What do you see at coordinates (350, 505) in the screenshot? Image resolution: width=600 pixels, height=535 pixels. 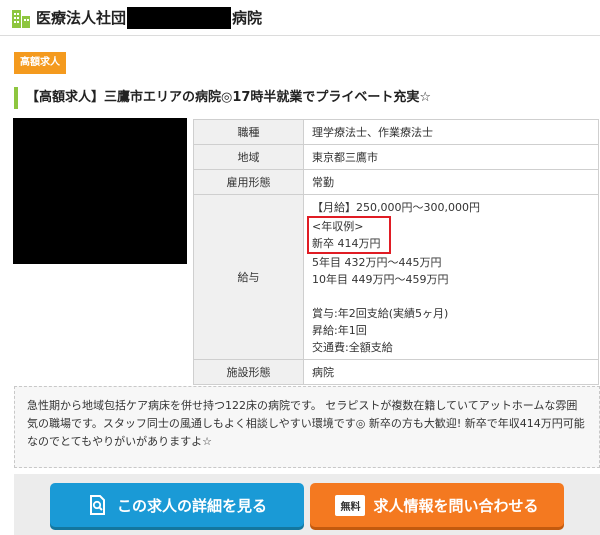 I see `free-tag: 無料` at bounding box center [350, 505].